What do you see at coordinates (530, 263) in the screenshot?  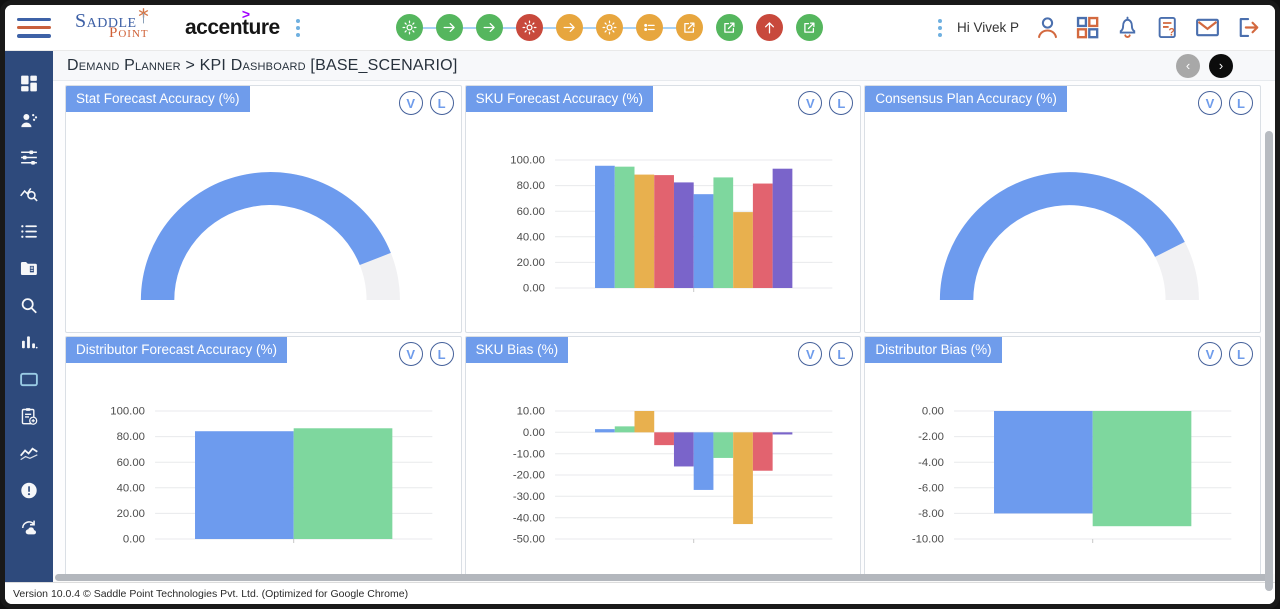 I see `svg-text: 20.00` at bounding box center [530, 263].